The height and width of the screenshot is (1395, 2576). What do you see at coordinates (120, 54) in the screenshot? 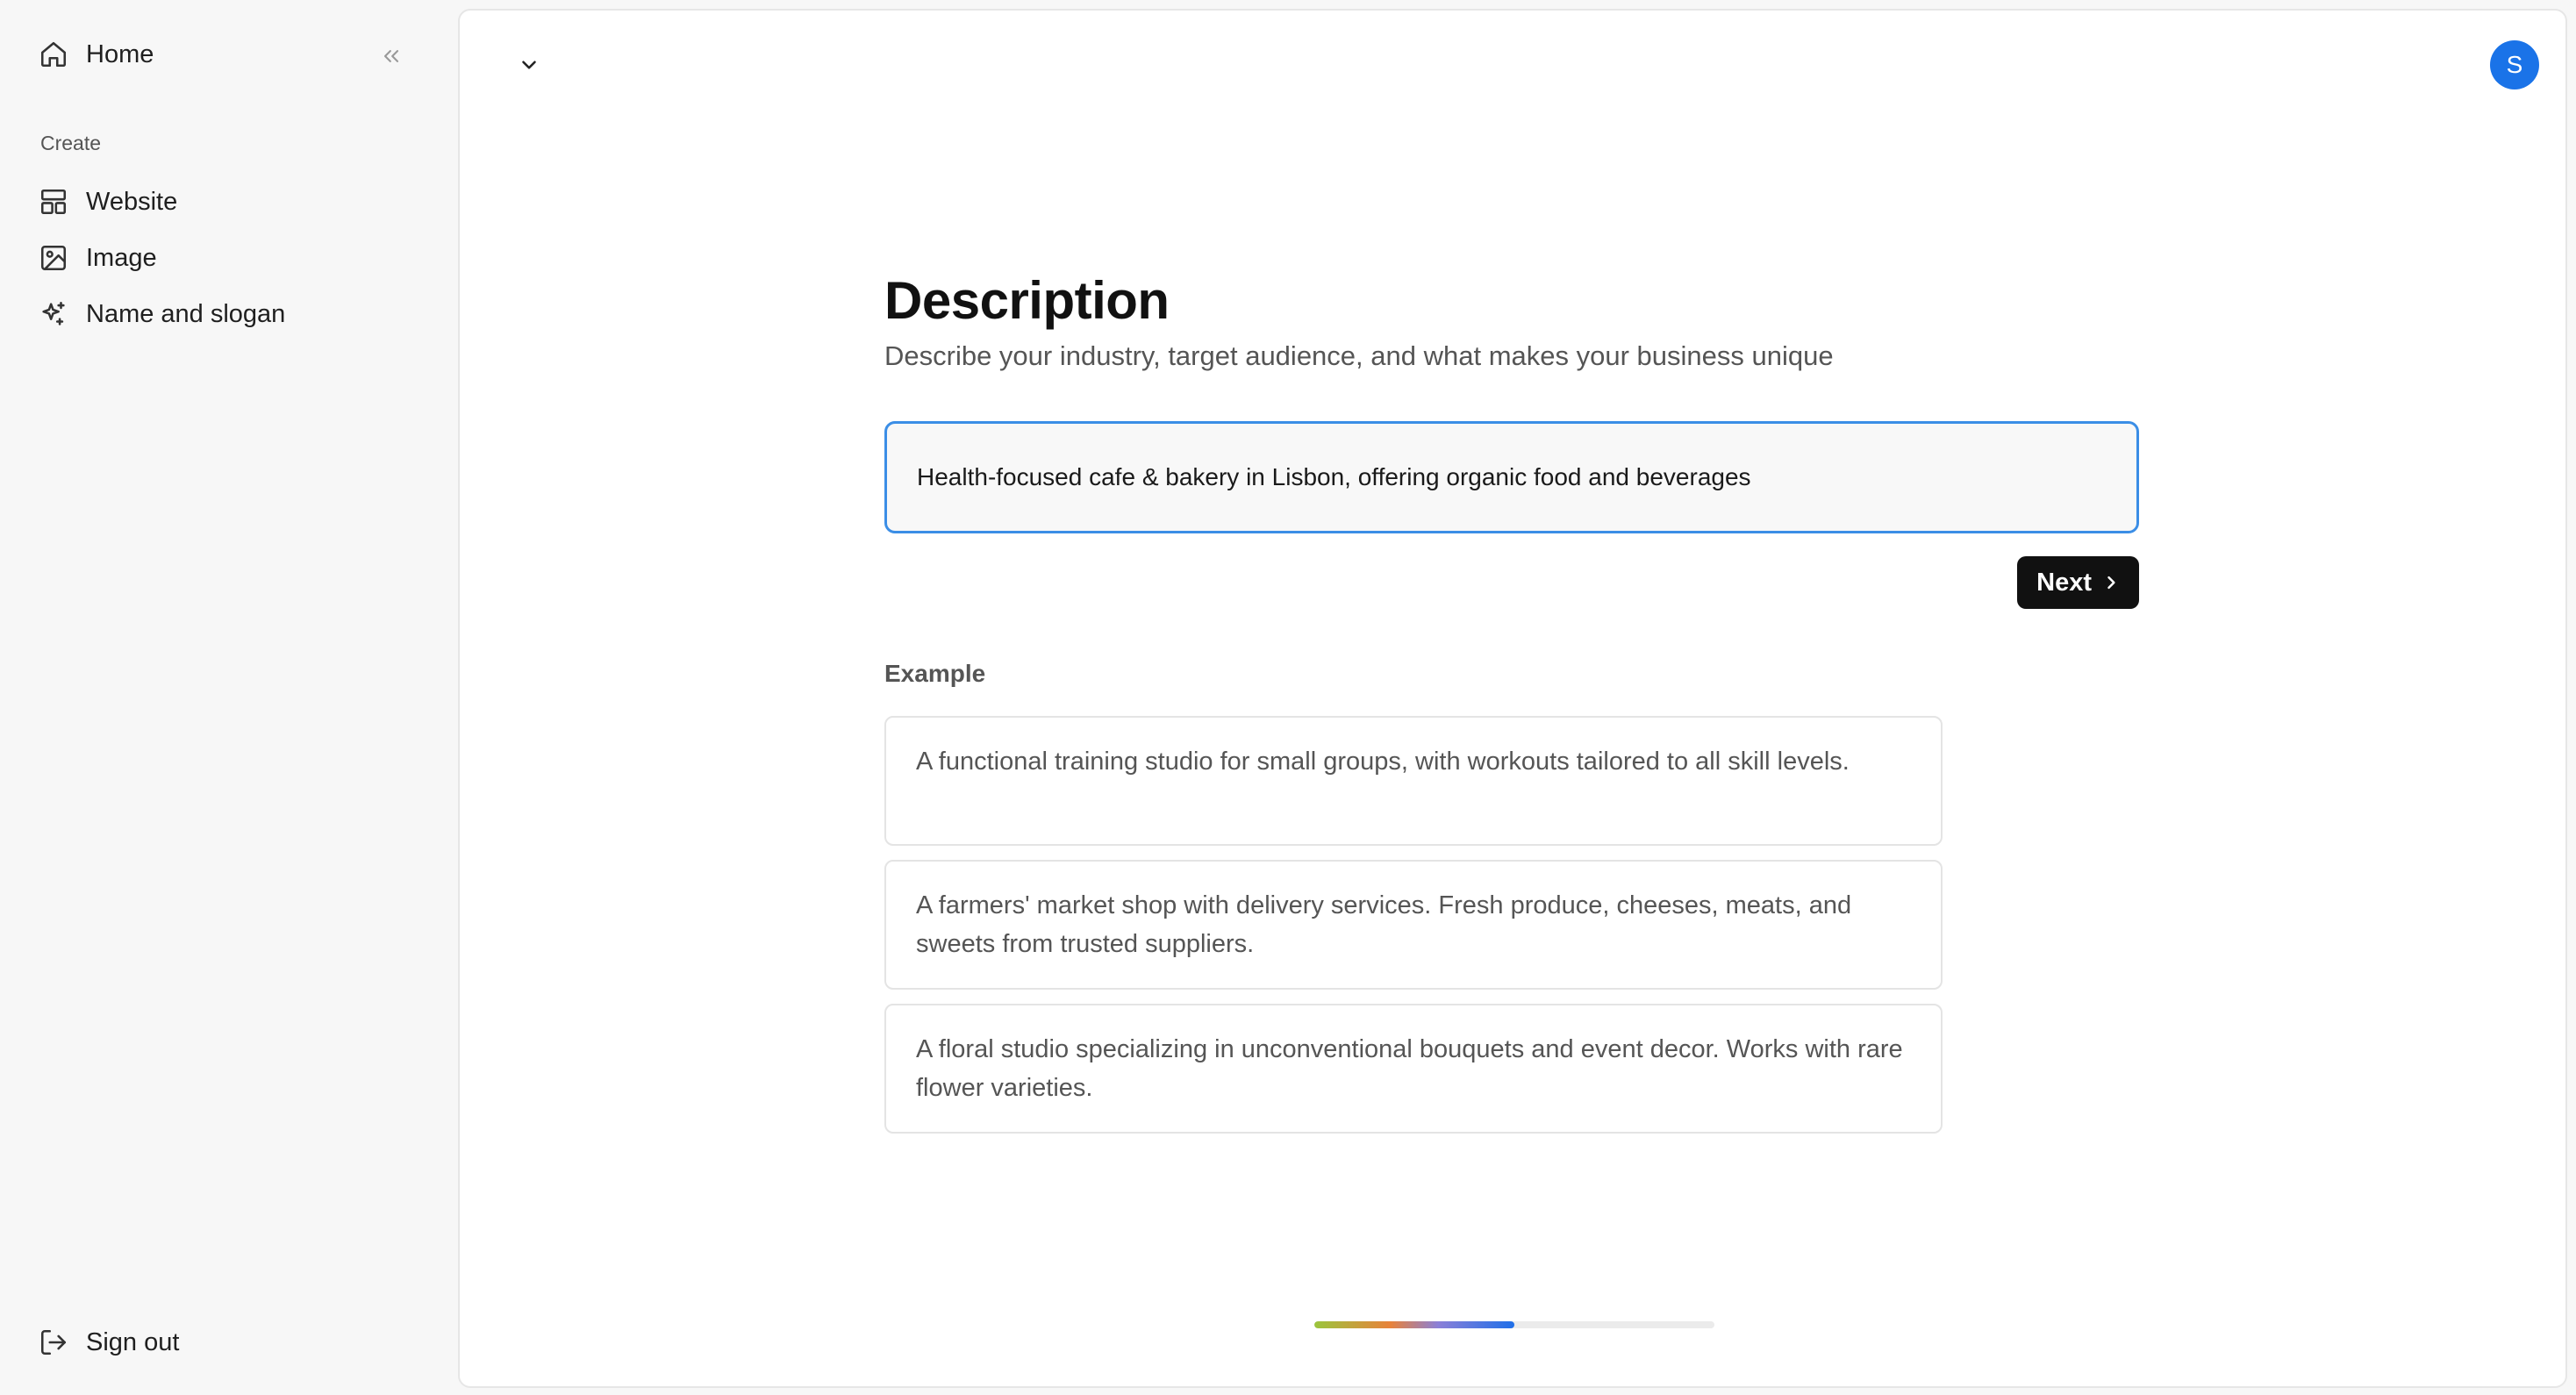
I see `sidebar-item-label: Home` at bounding box center [120, 54].